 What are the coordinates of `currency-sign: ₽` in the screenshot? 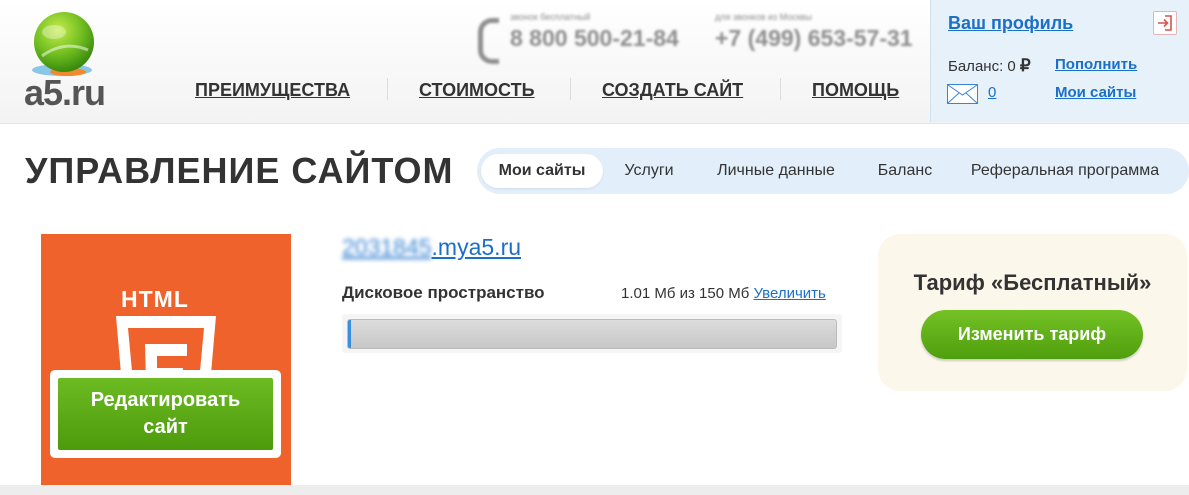 It's located at (1025, 65).